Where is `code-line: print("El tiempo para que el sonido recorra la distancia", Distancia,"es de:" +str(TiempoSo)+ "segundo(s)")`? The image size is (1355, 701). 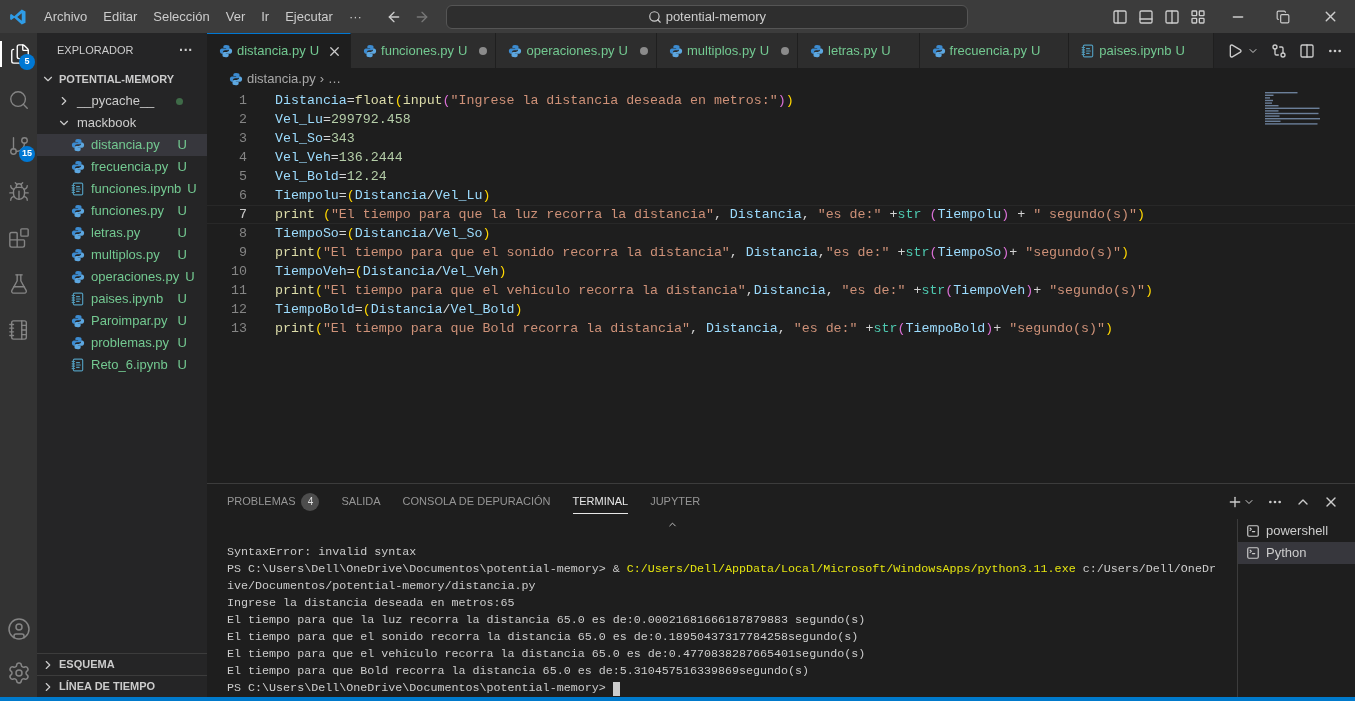 code-line: print("El tiempo para que el sonido recorra la distancia", Distancia,"es de:" +str(TiempoSo)+ "segundo(s)") is located at coordinates (701, 252).